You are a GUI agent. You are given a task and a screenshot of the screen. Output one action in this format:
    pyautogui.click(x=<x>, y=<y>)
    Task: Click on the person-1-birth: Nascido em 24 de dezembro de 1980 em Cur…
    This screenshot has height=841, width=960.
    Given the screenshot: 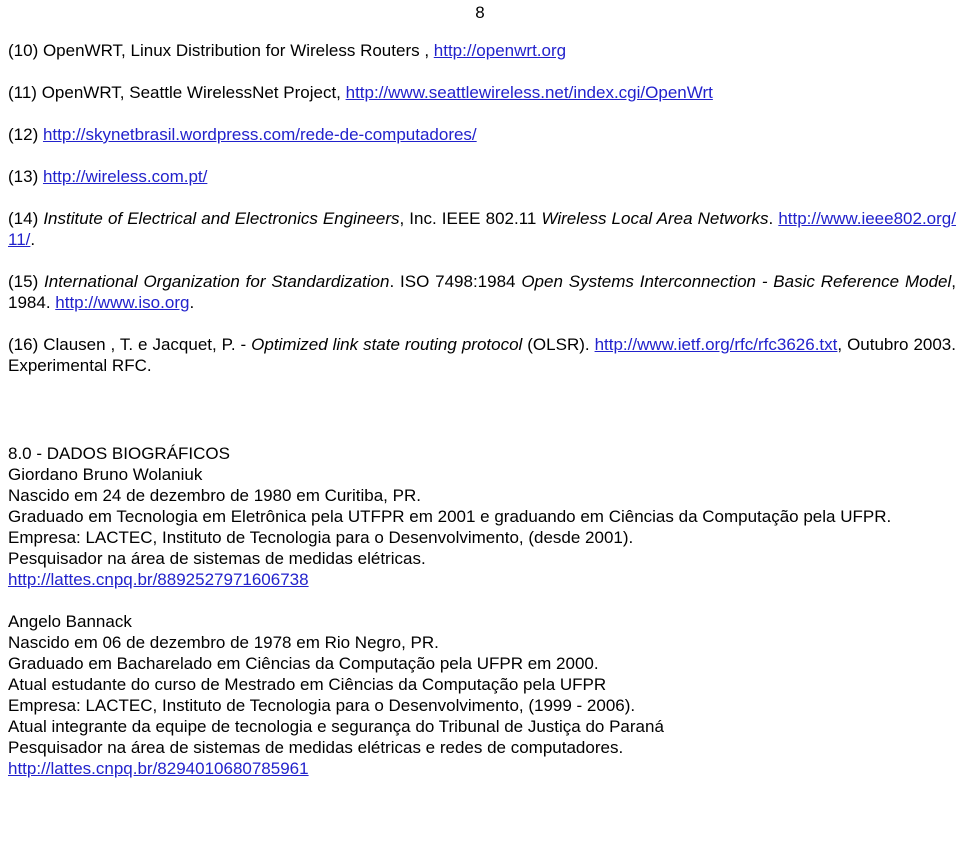 What is the action you would take?
    pyautogui.click(x=214, y=495)
    